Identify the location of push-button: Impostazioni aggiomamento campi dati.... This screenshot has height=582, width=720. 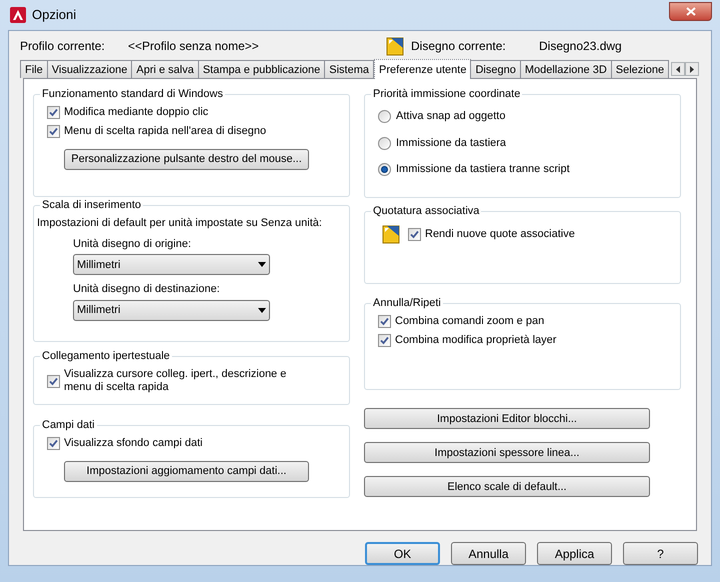
(186, 471).